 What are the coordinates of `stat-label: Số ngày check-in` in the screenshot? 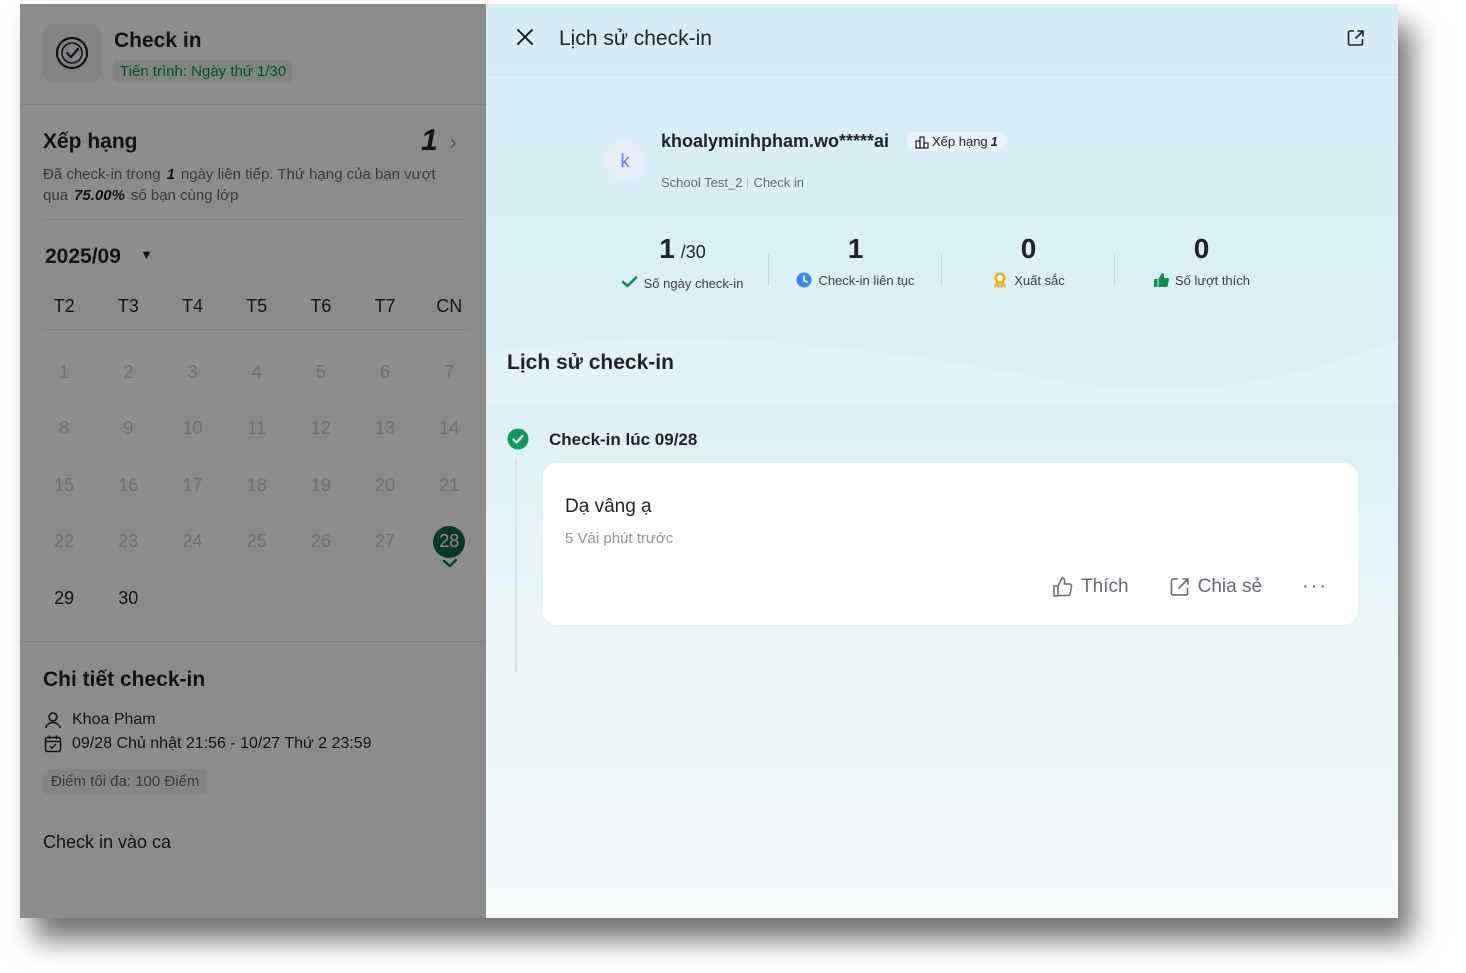 It's located at (693, 283).